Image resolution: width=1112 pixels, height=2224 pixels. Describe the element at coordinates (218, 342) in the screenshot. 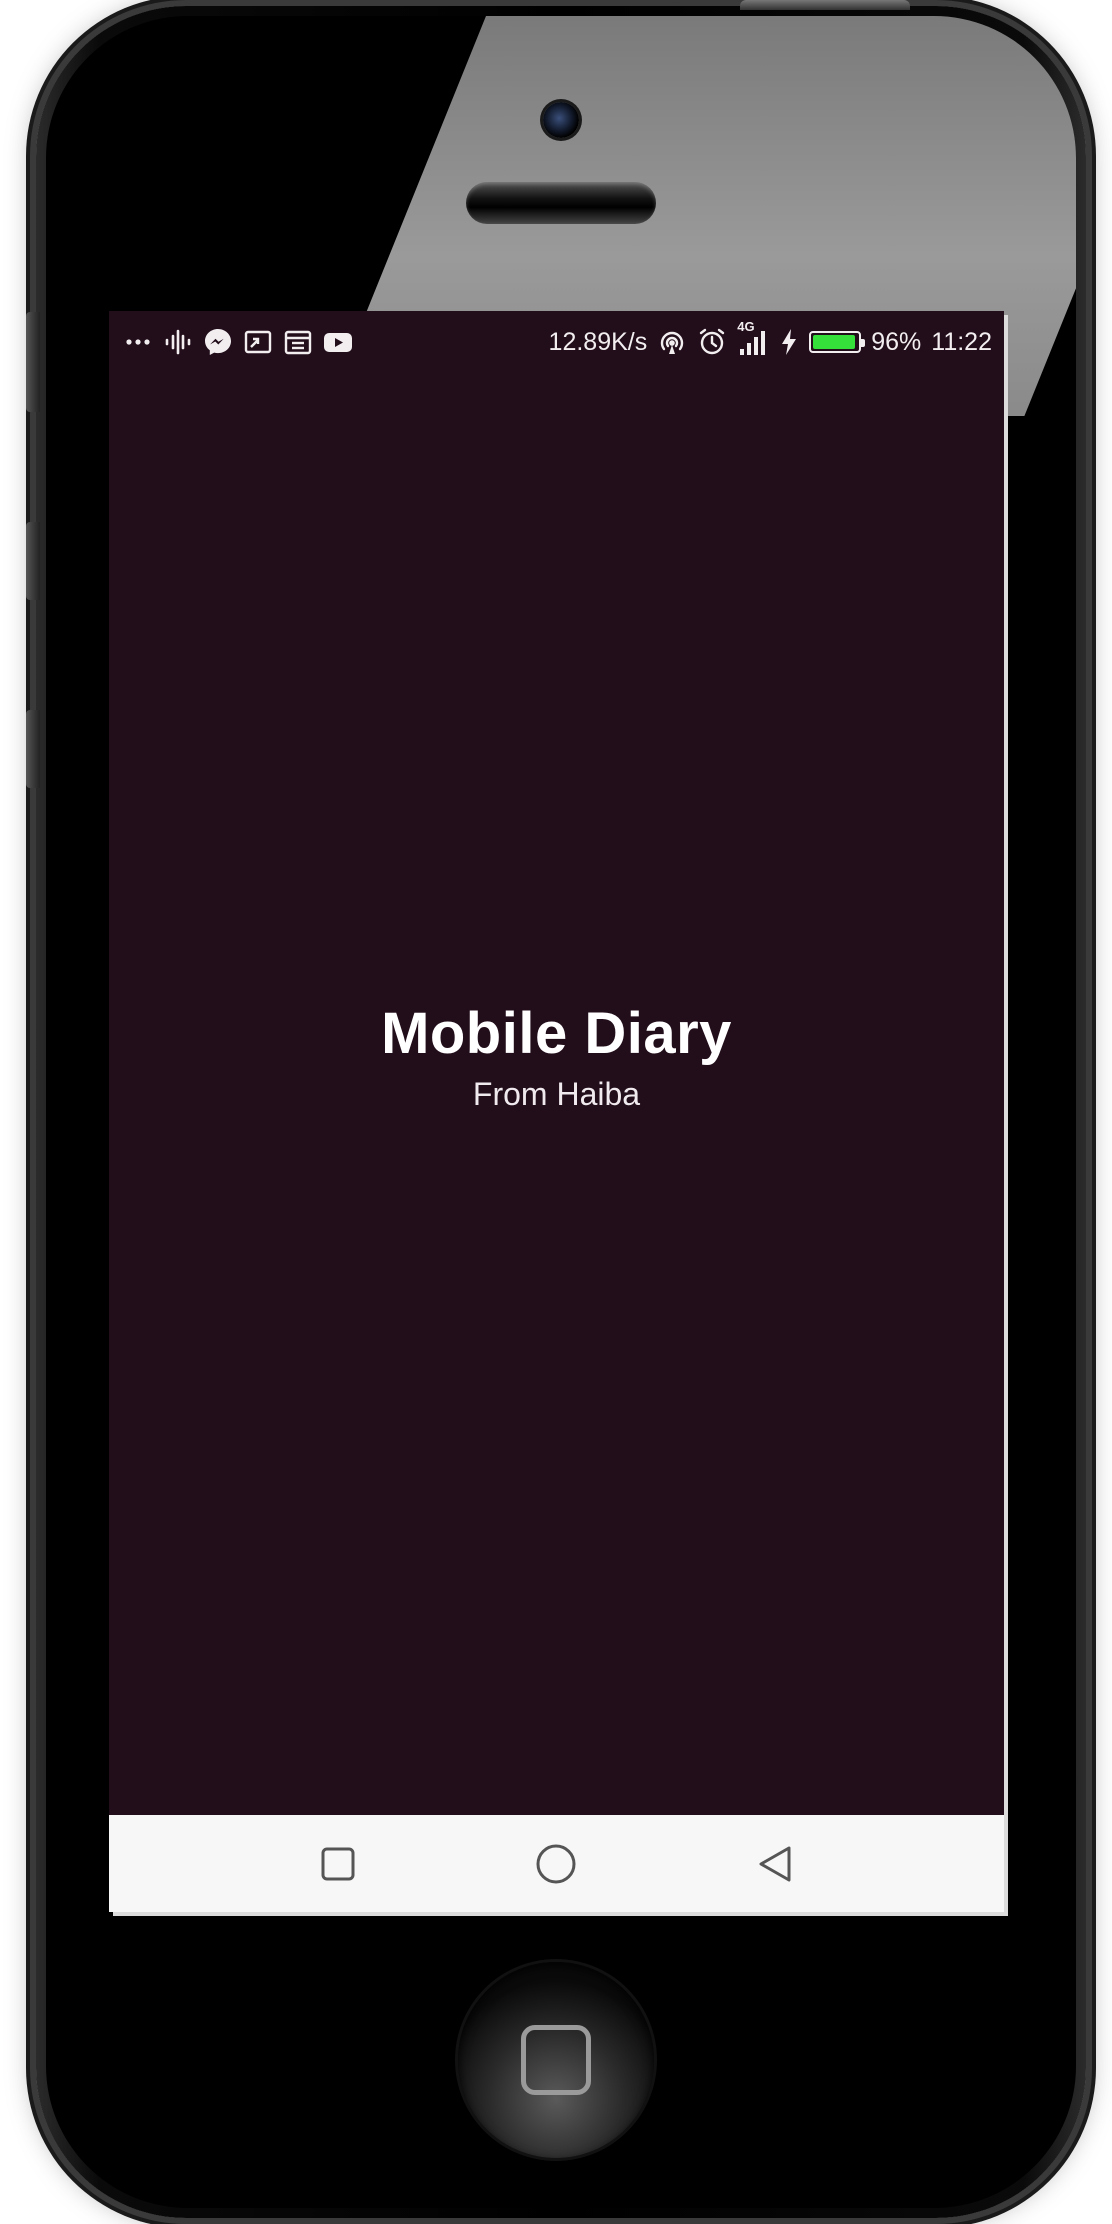

I see `messenger-icon` at that location.